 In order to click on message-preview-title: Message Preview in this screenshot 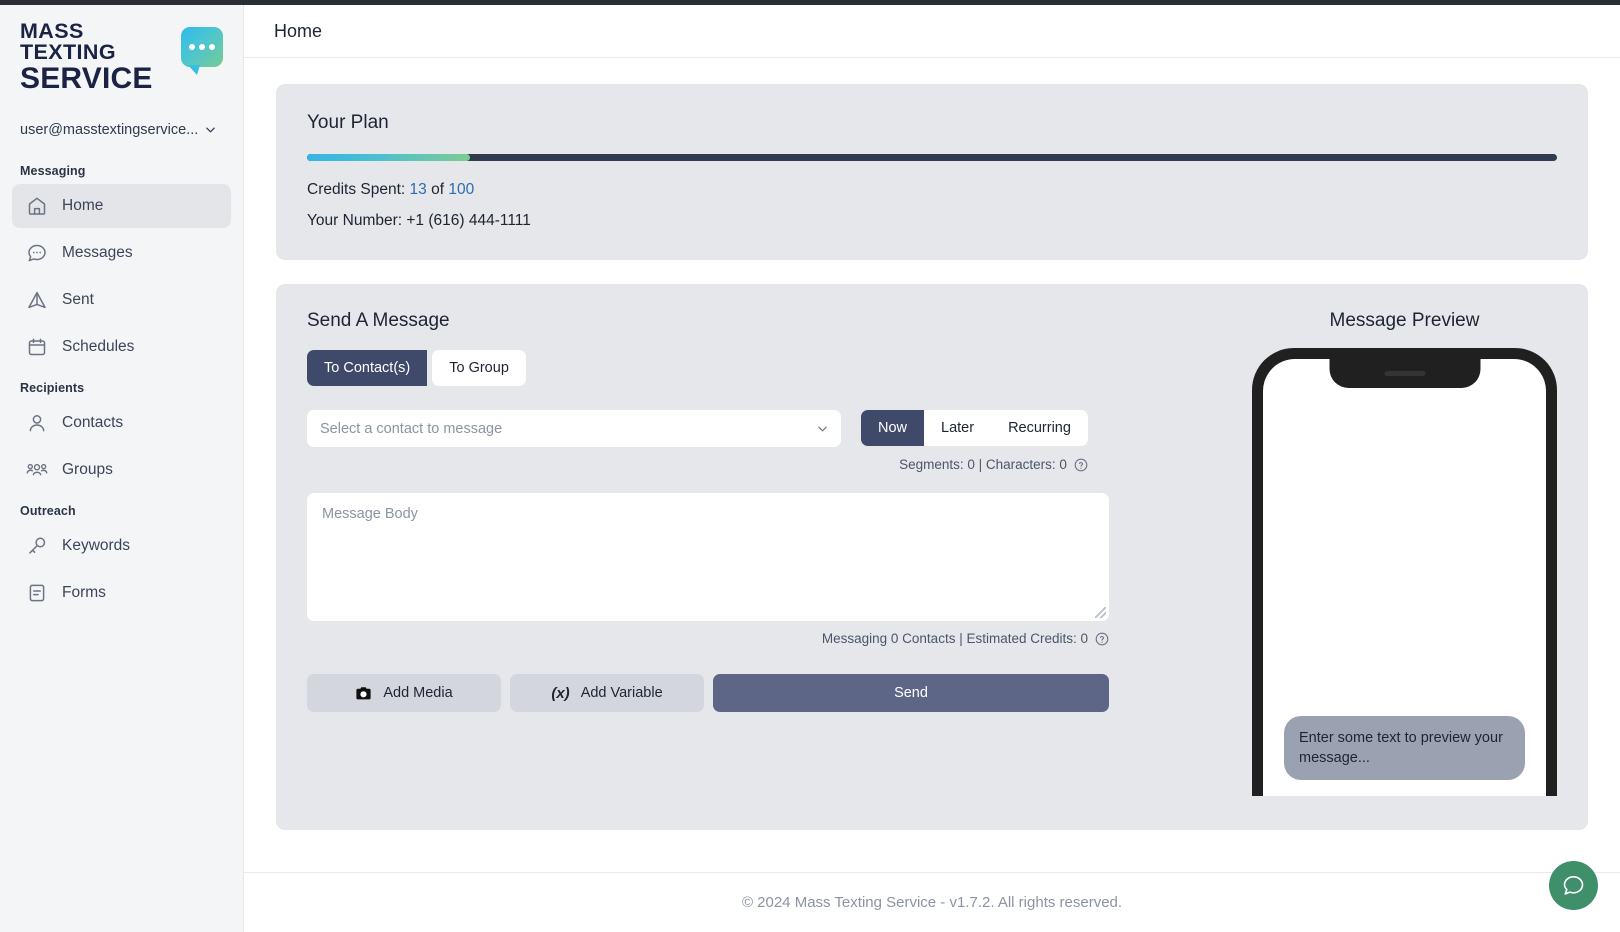, I will do `click(1404, 320)`.